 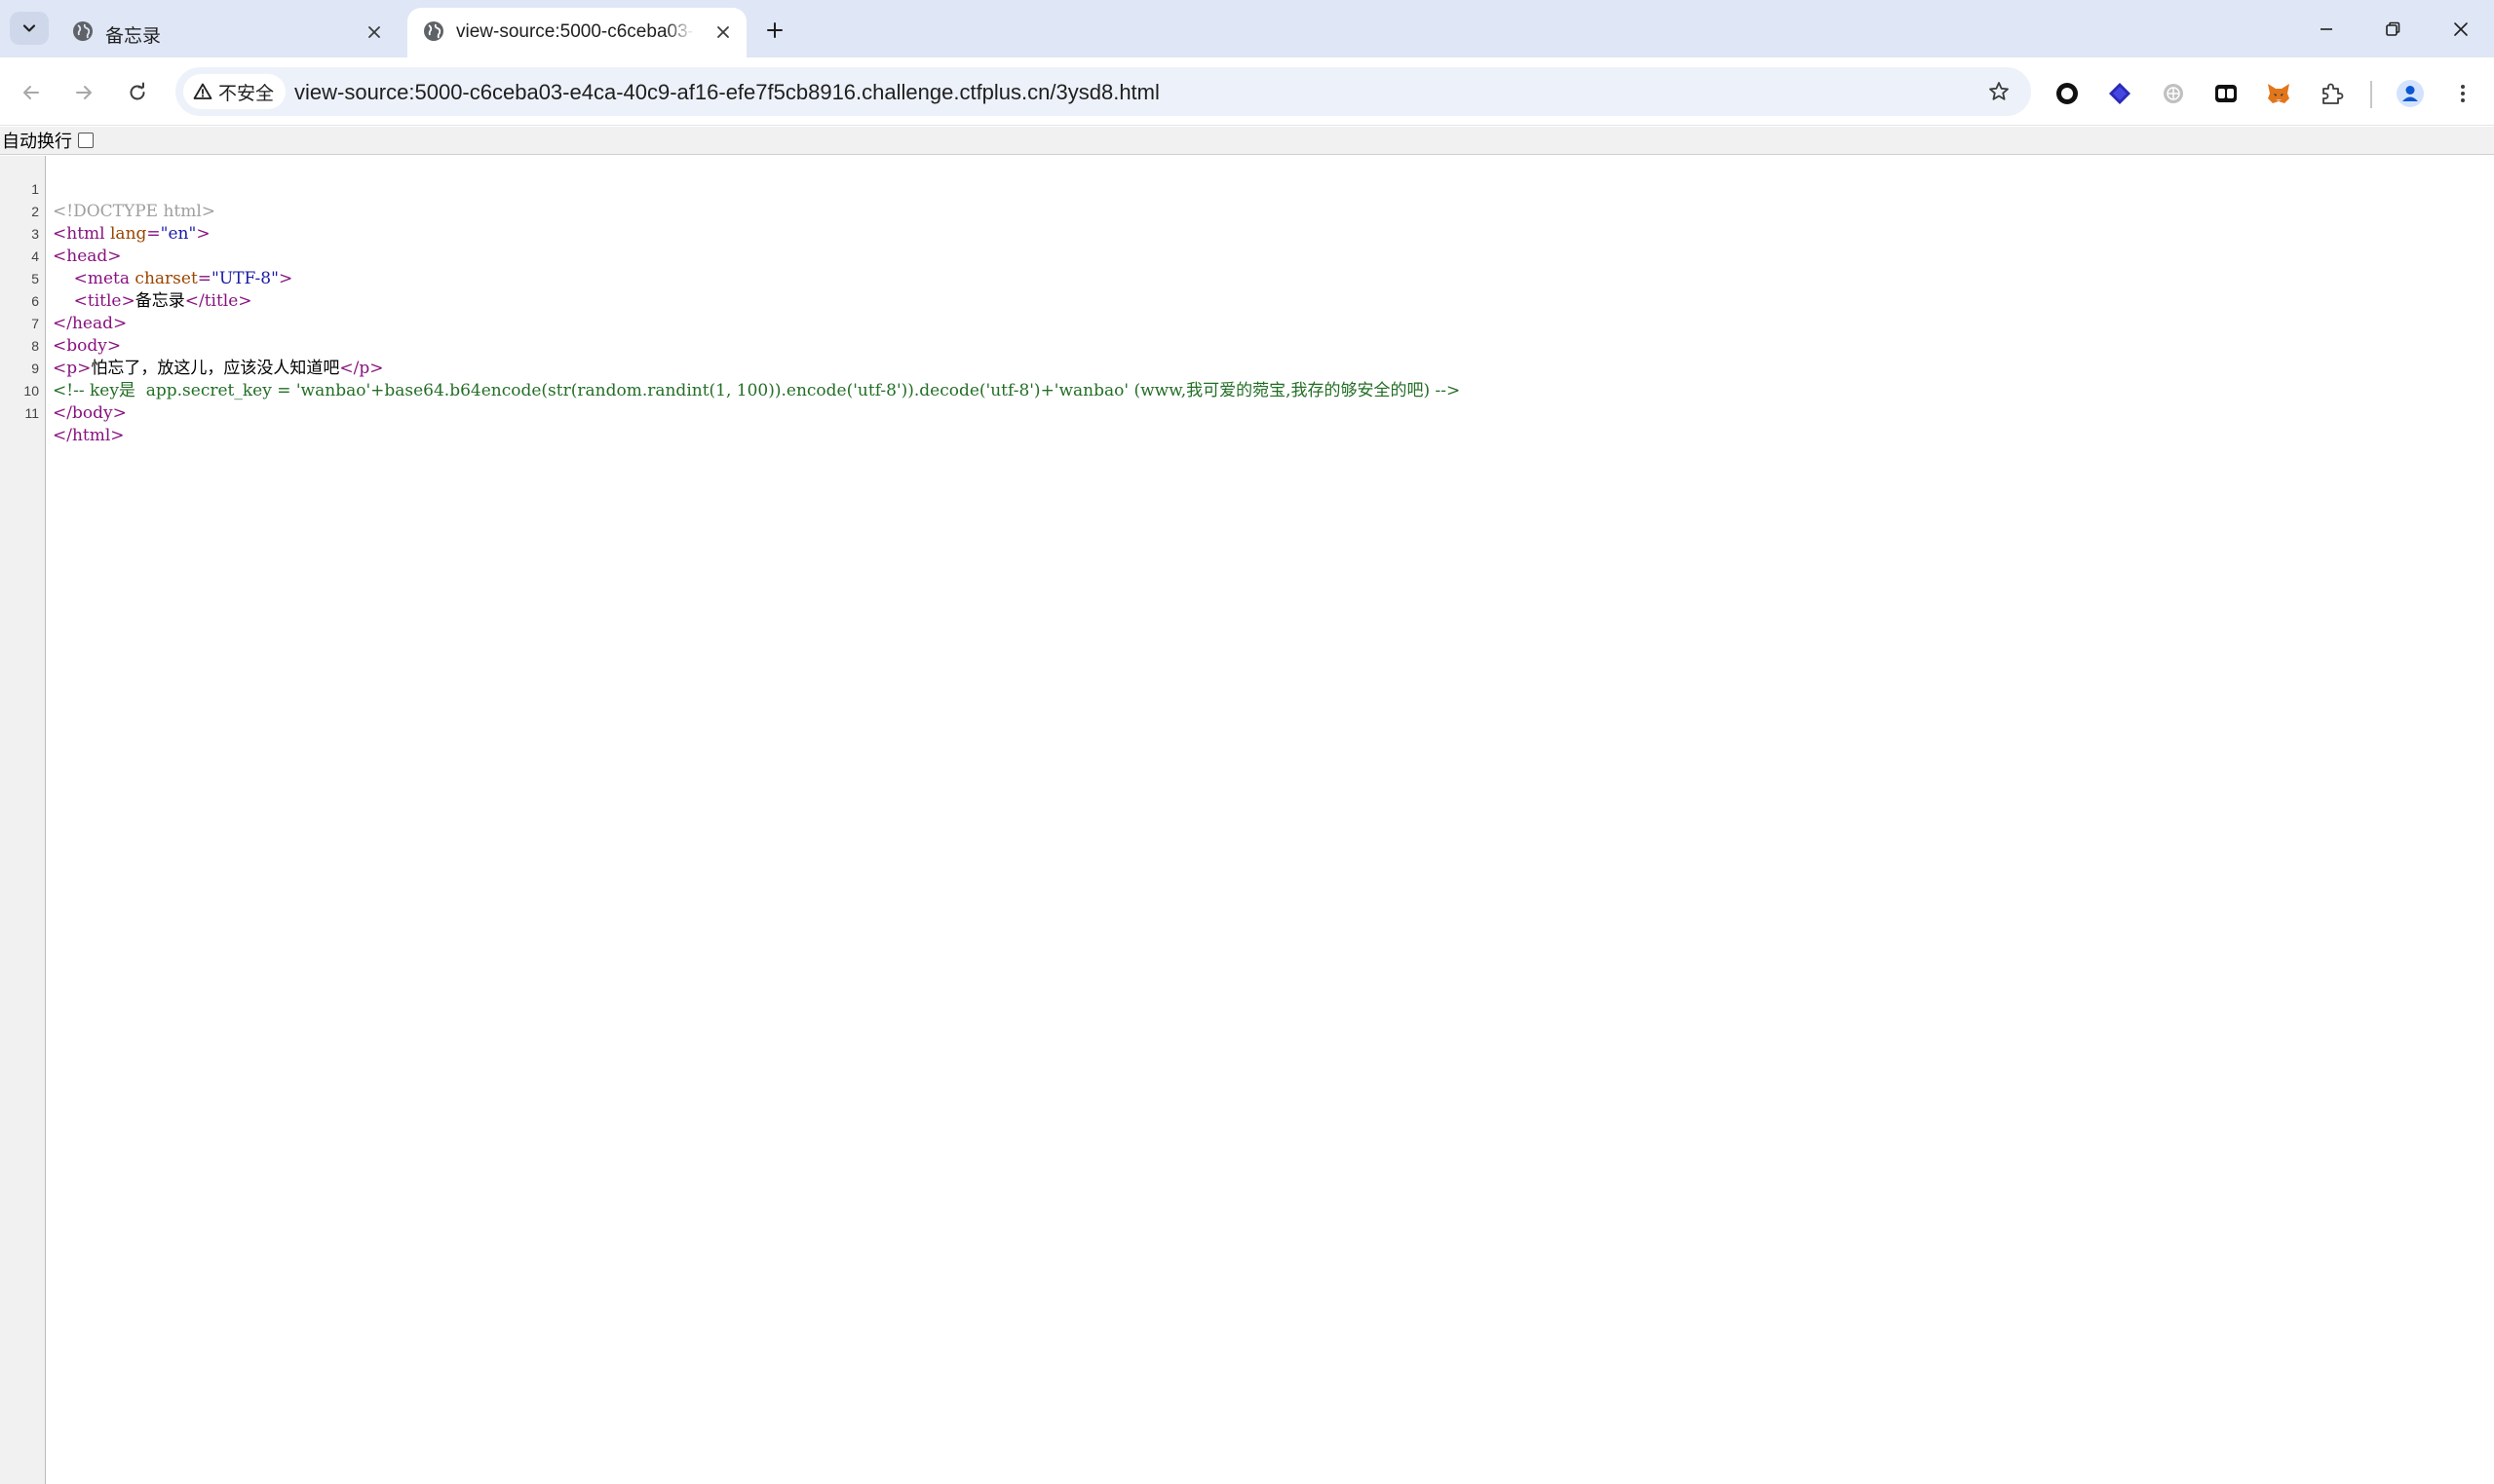 I want to click on minimize-button, so click(x=2326, y=28).